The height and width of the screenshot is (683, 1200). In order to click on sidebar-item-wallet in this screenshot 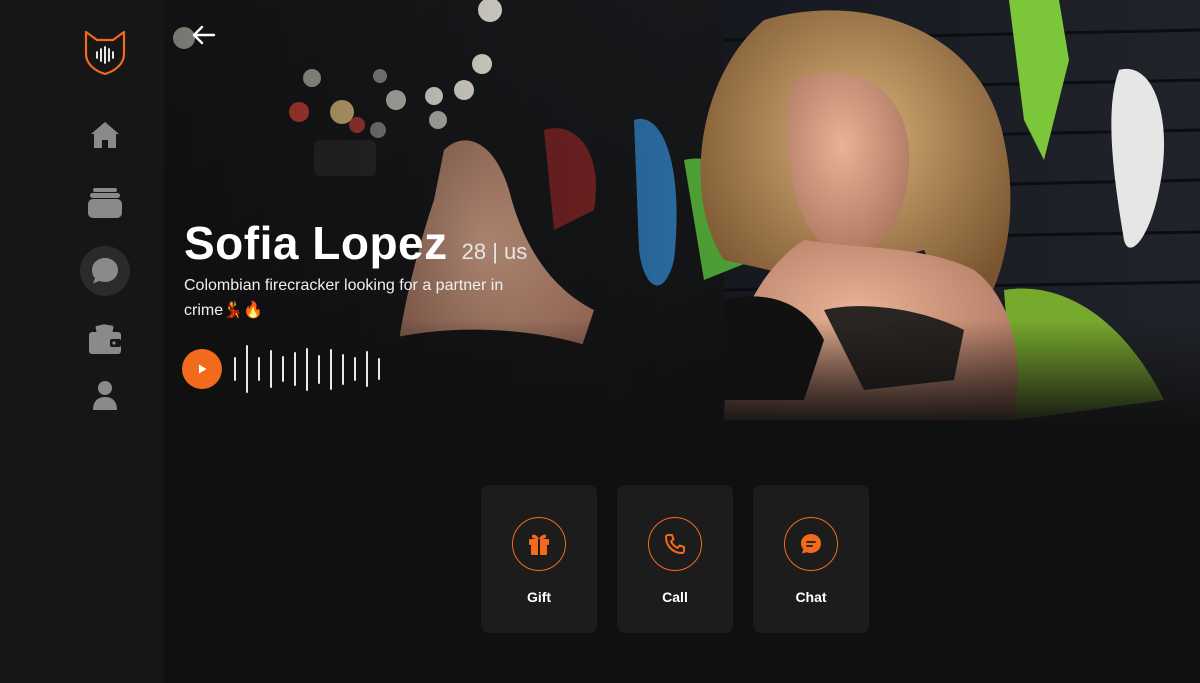, I will do `click(105, 339)`.